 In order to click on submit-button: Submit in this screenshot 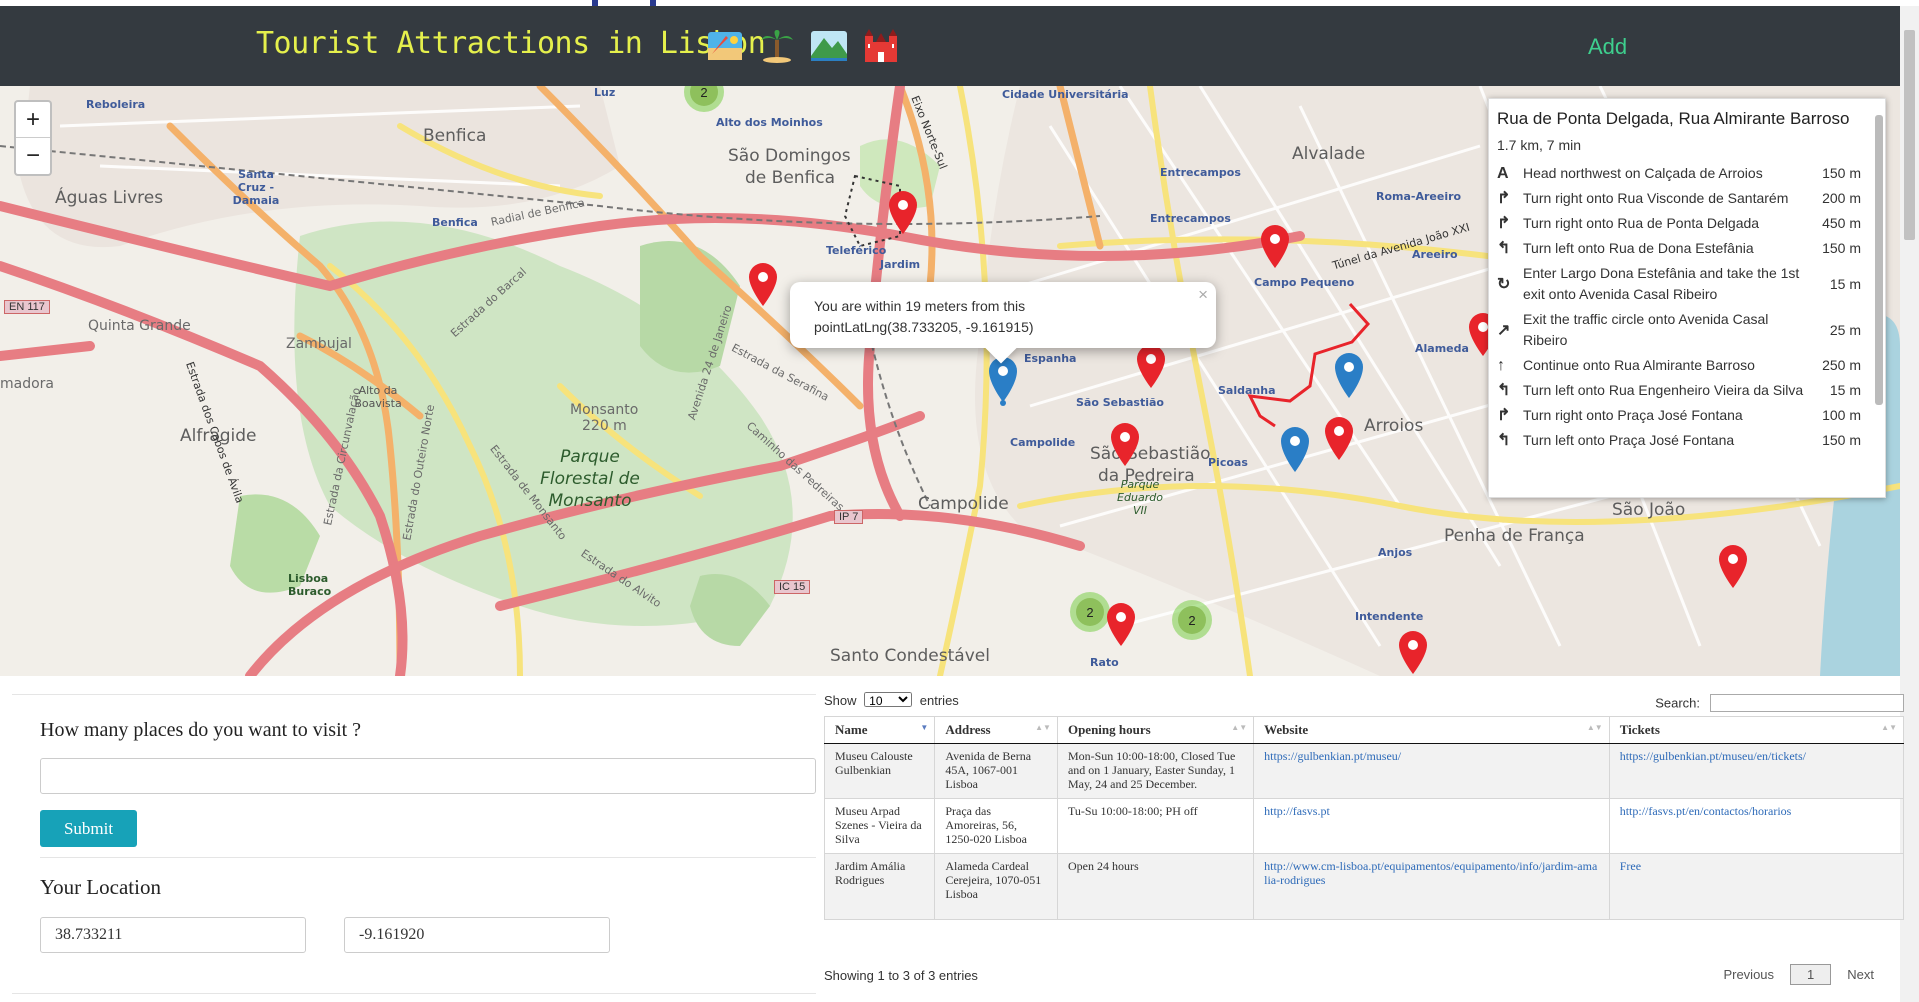, I will do `click(88, 828)`.